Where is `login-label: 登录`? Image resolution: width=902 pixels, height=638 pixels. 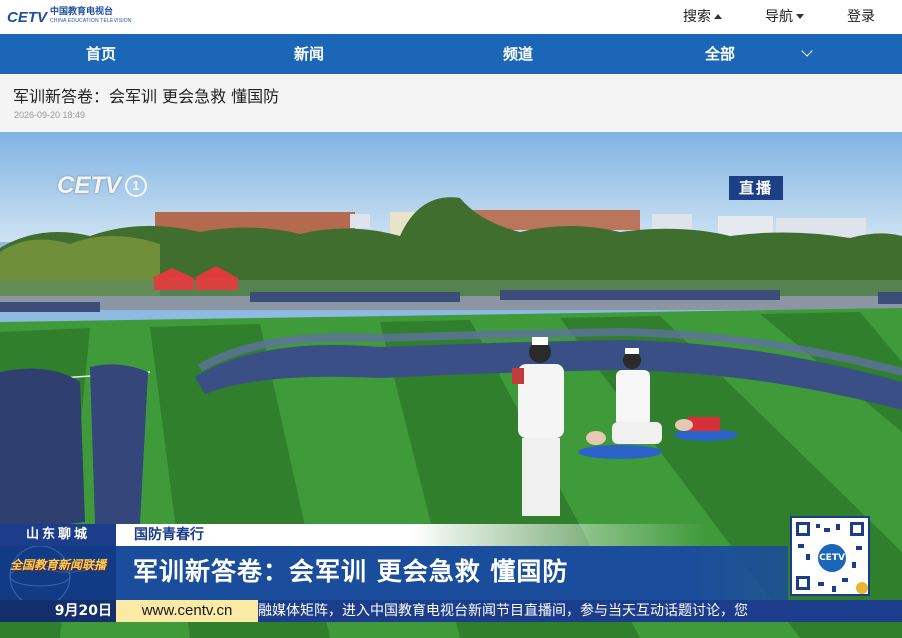
login-label: 登录 is located at coordinates (861, 17).